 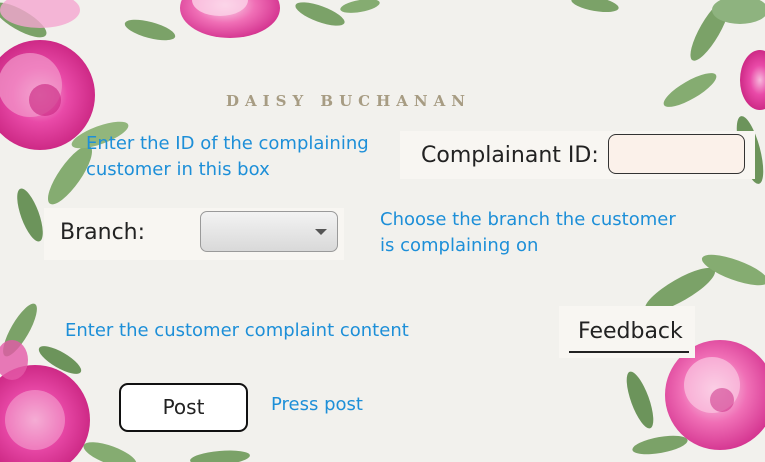 What do you see at coordinates (321, 232) in the screenshot?
I see `chevron-down-icon` at bounding box center [321, 232].